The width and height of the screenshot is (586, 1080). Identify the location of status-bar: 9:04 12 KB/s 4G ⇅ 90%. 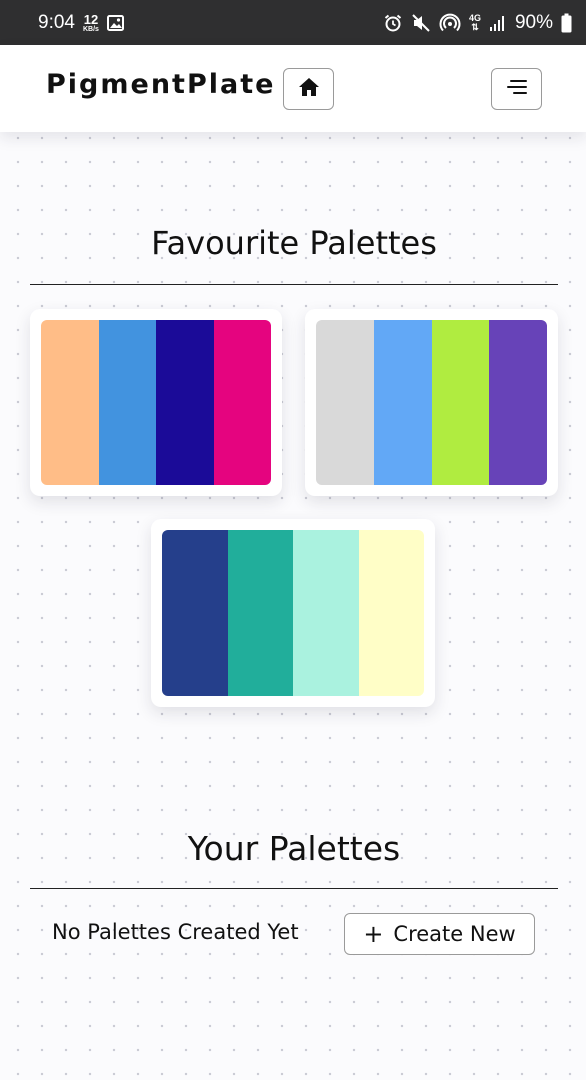
(293, 22).